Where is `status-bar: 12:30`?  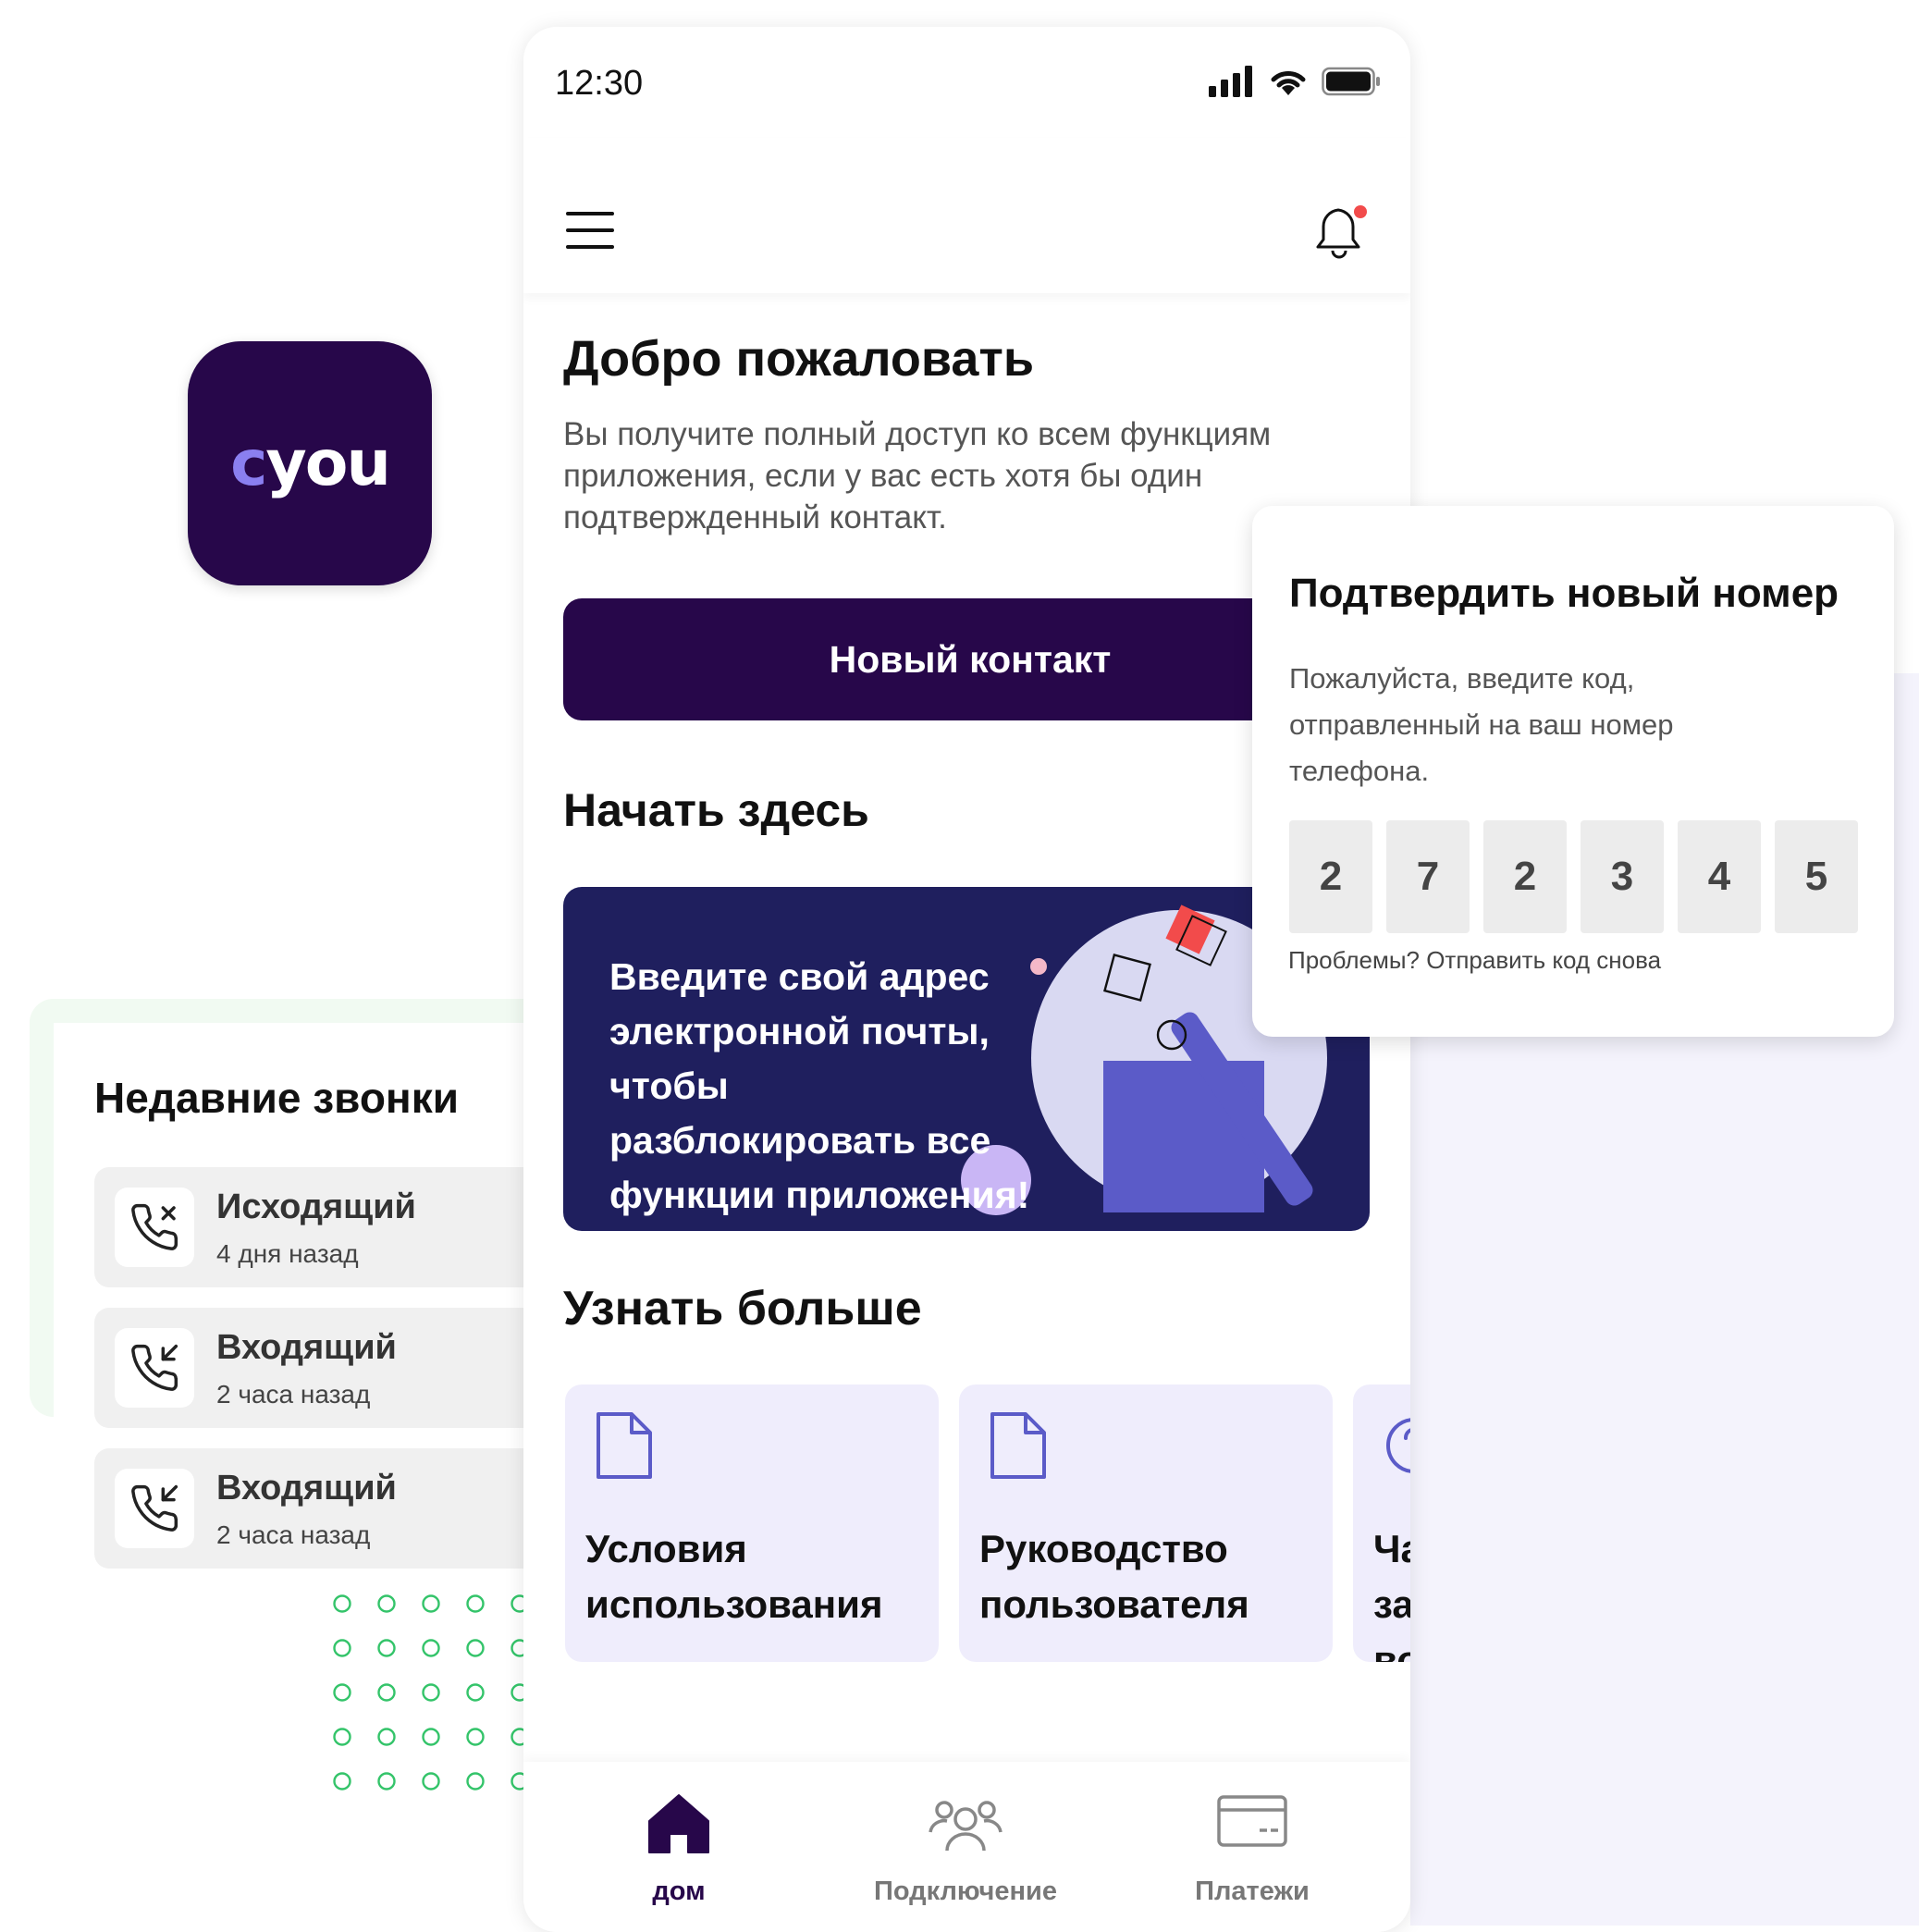
status-bar: 12:30 is located at coordinates (966, 82).